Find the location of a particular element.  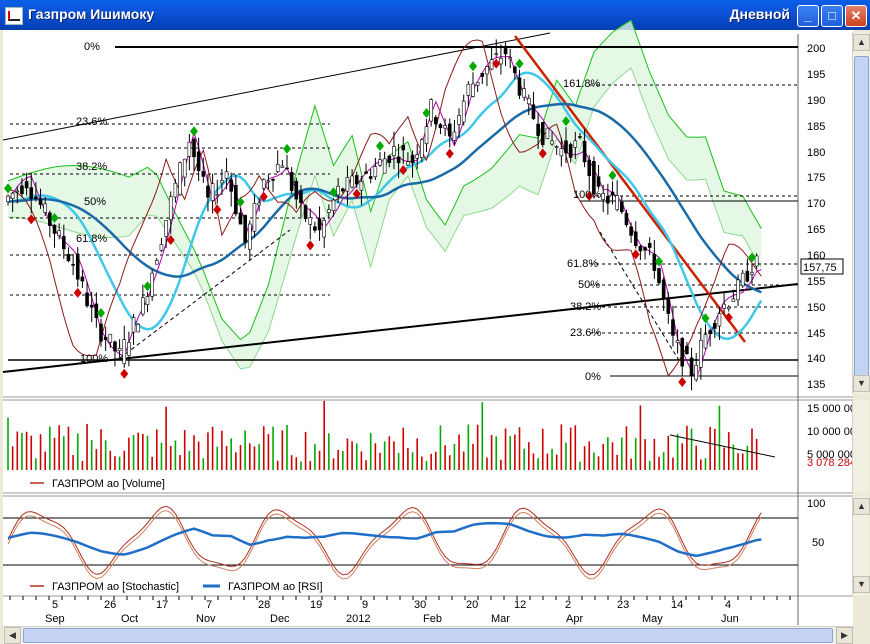

last-price-label: 157,75 is located at coordinates (820, 268).